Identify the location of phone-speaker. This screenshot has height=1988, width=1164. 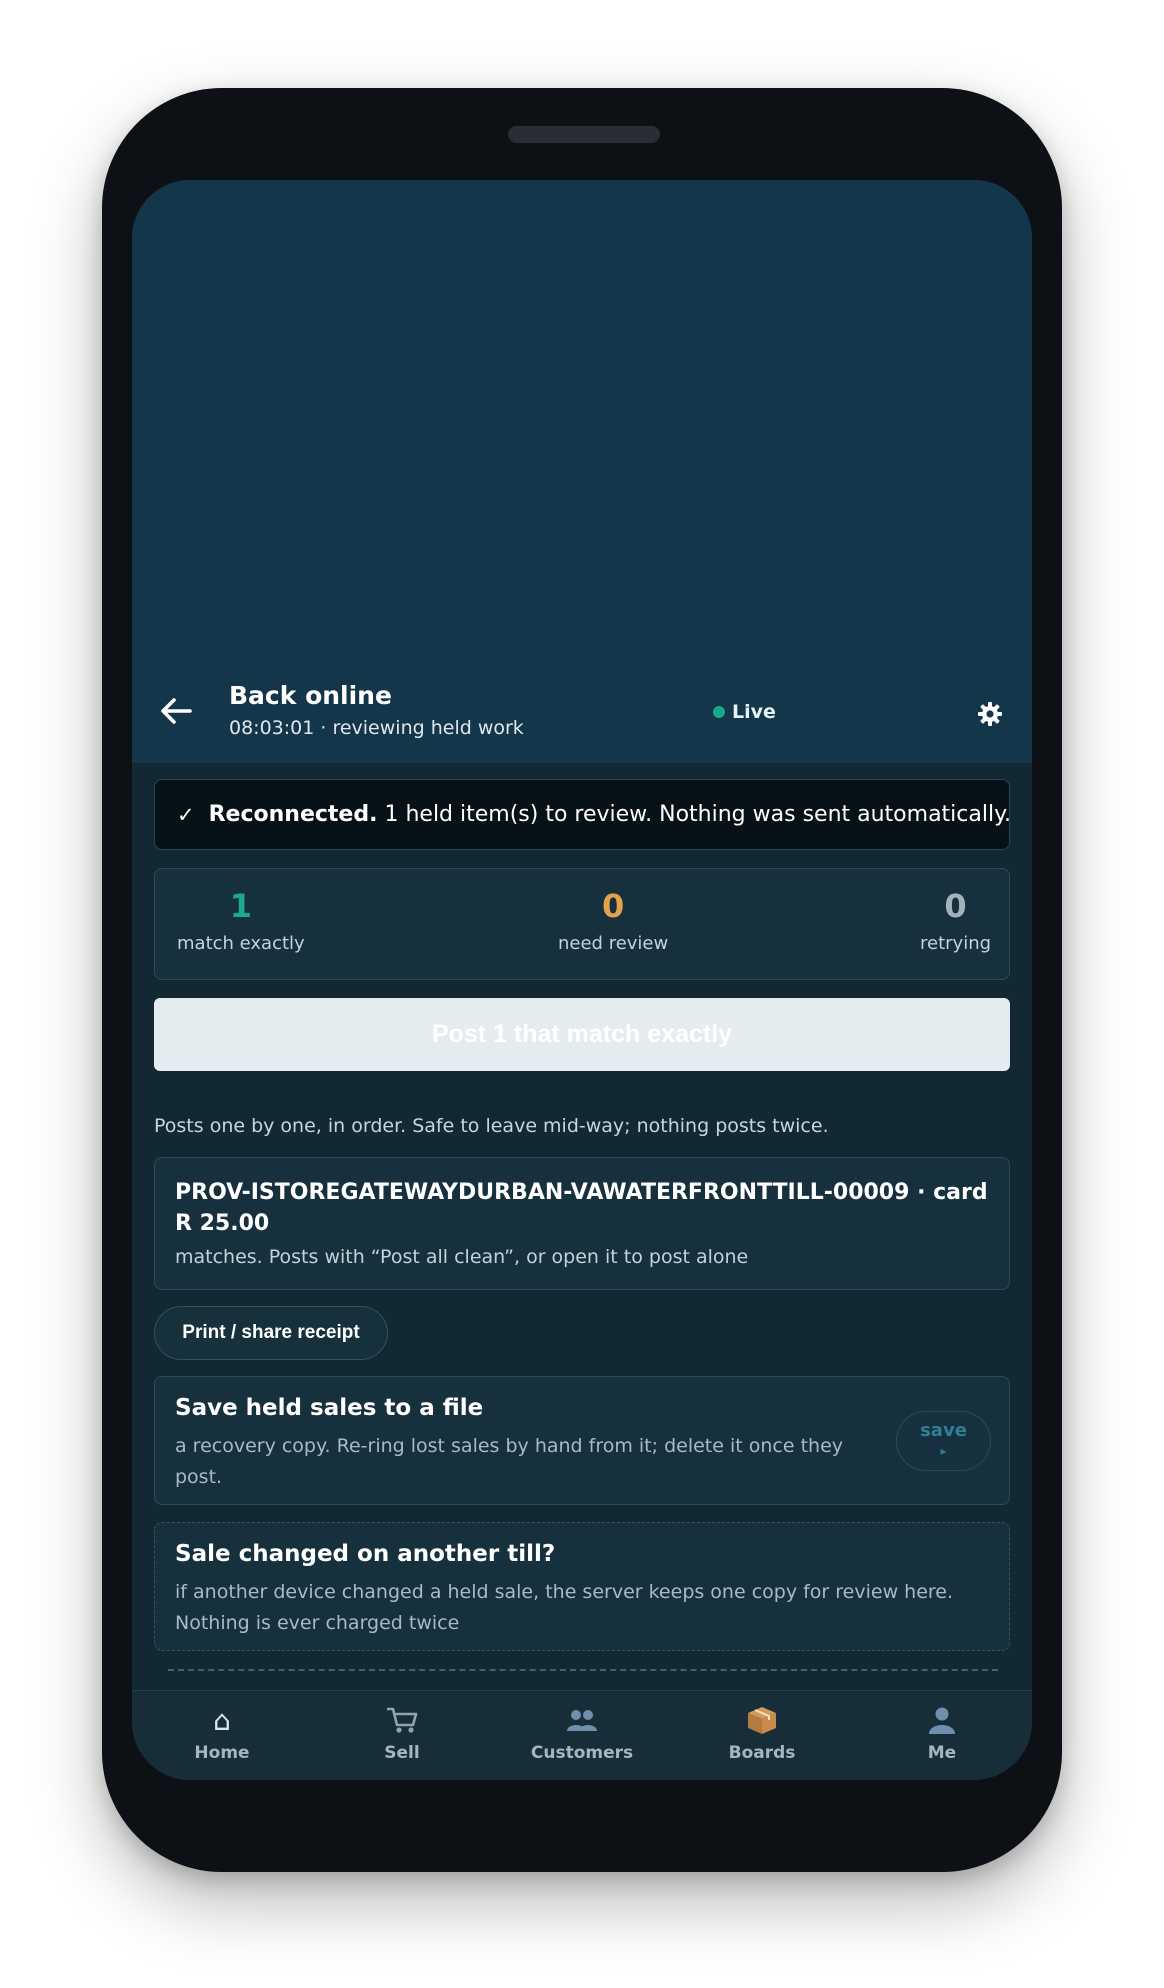
(584, 134).